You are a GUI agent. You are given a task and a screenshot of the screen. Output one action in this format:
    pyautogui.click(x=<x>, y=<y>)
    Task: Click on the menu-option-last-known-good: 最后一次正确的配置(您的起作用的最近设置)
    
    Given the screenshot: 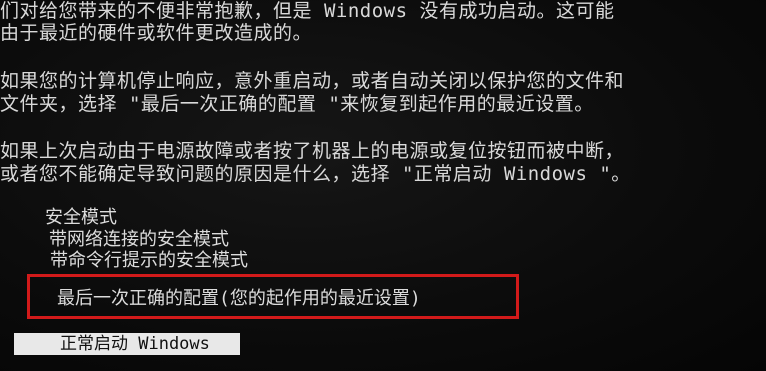 What is the action you would take?
    pyautogui.click(x=239, y=299)
    